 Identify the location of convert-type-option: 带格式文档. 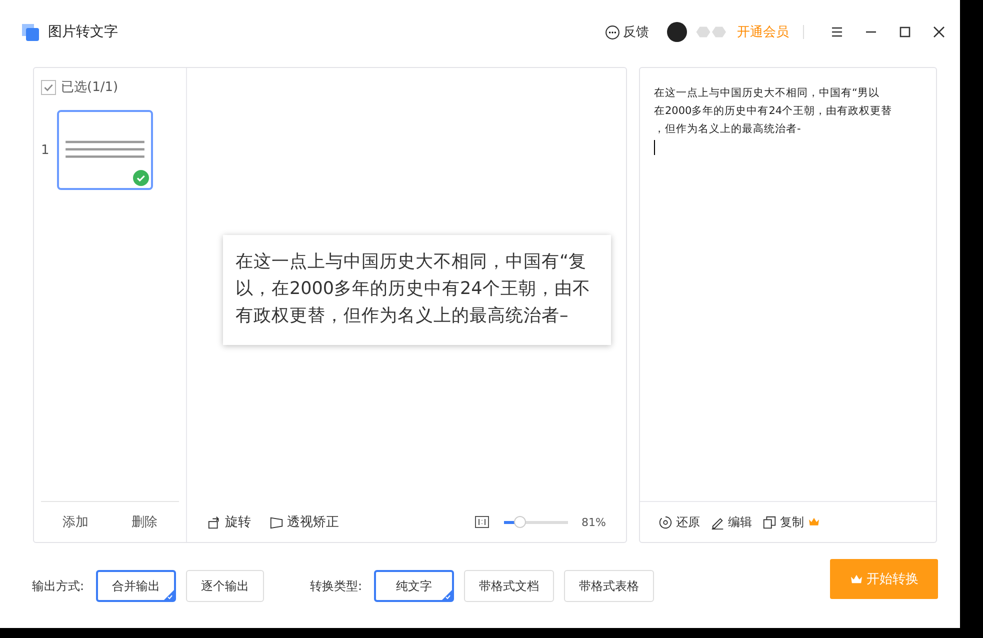
(509, 586).